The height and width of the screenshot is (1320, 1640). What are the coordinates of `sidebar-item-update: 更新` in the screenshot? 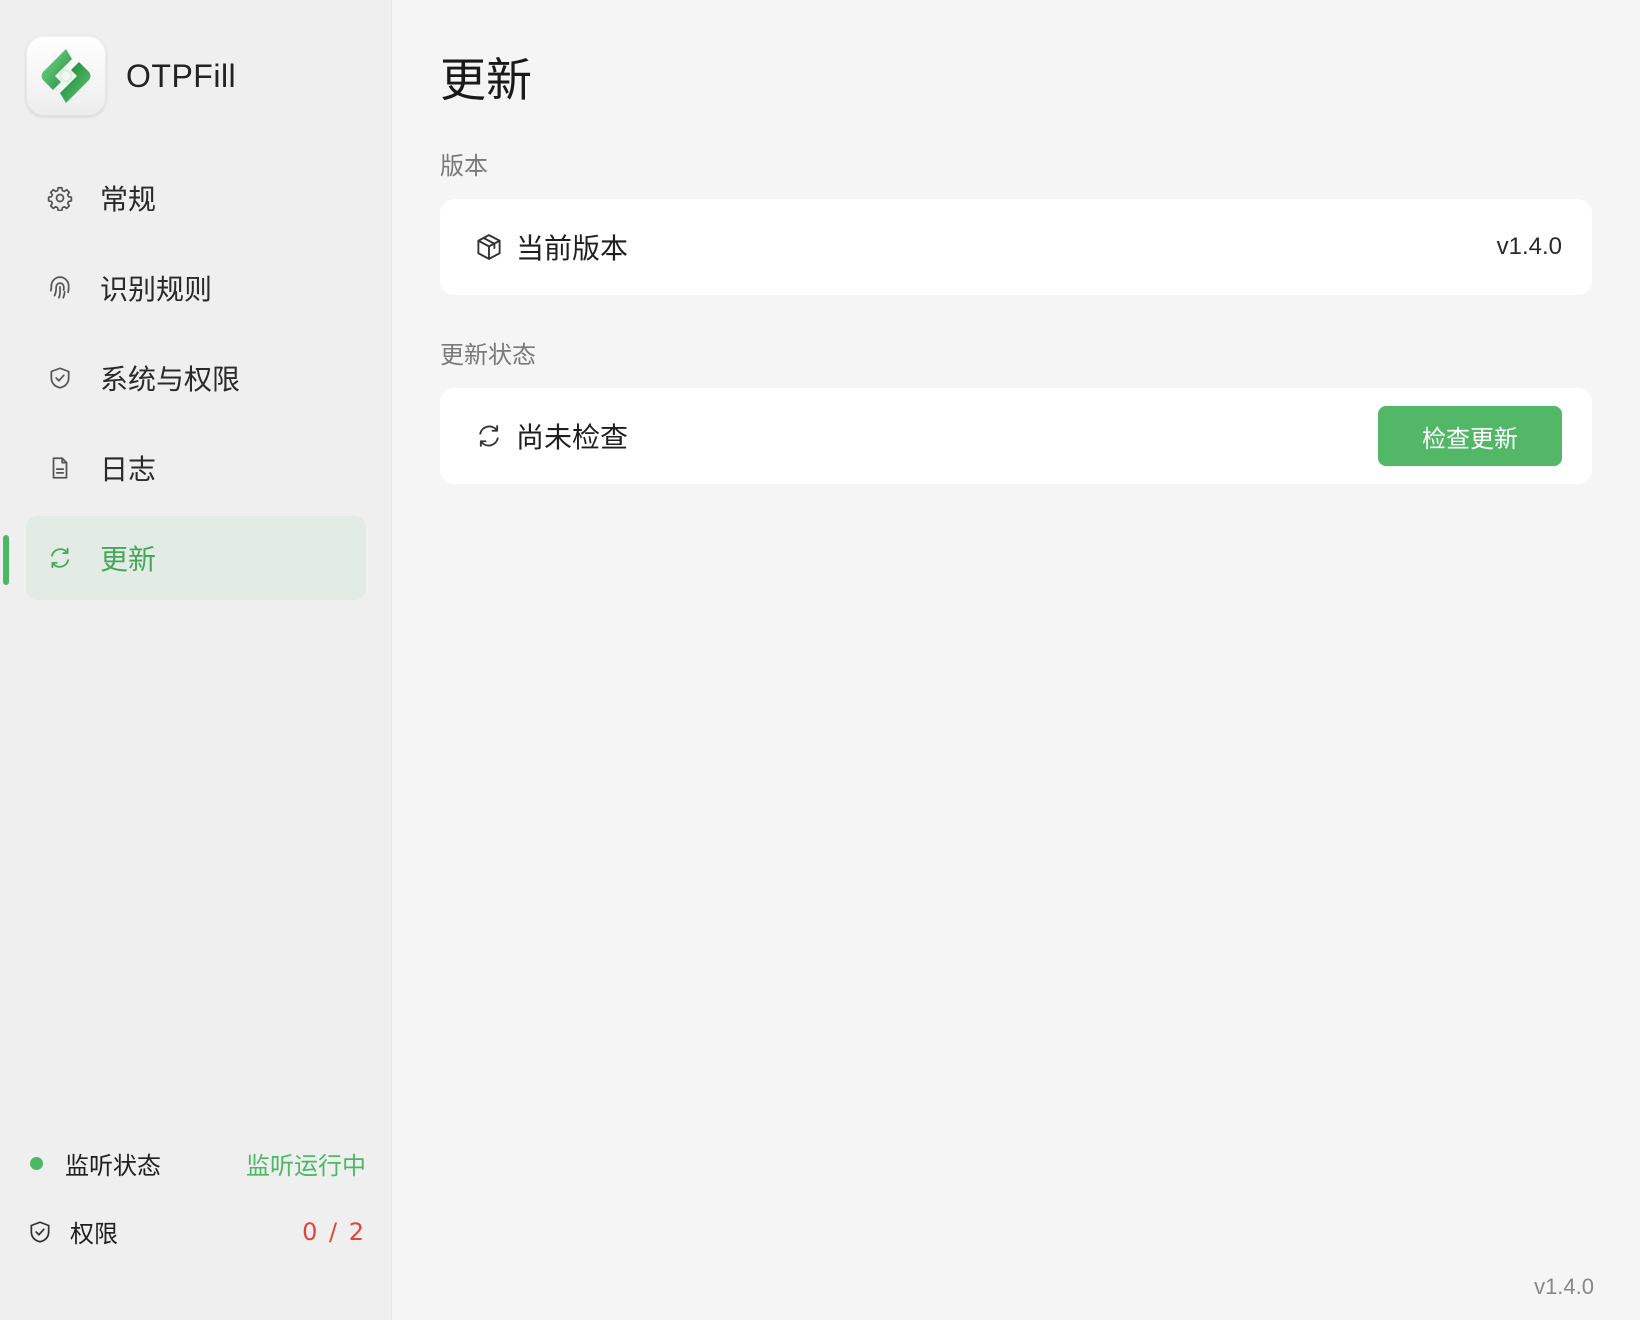 It's located at (196, 558).